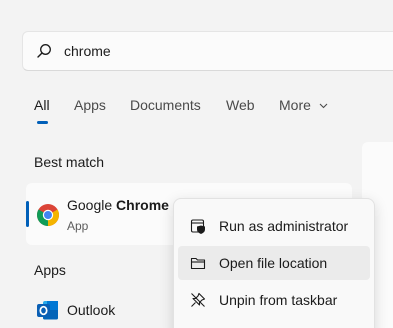  Describe the element at coordinates (295, 105) in the screenshot. I see `tab-more-label: More` at that location.